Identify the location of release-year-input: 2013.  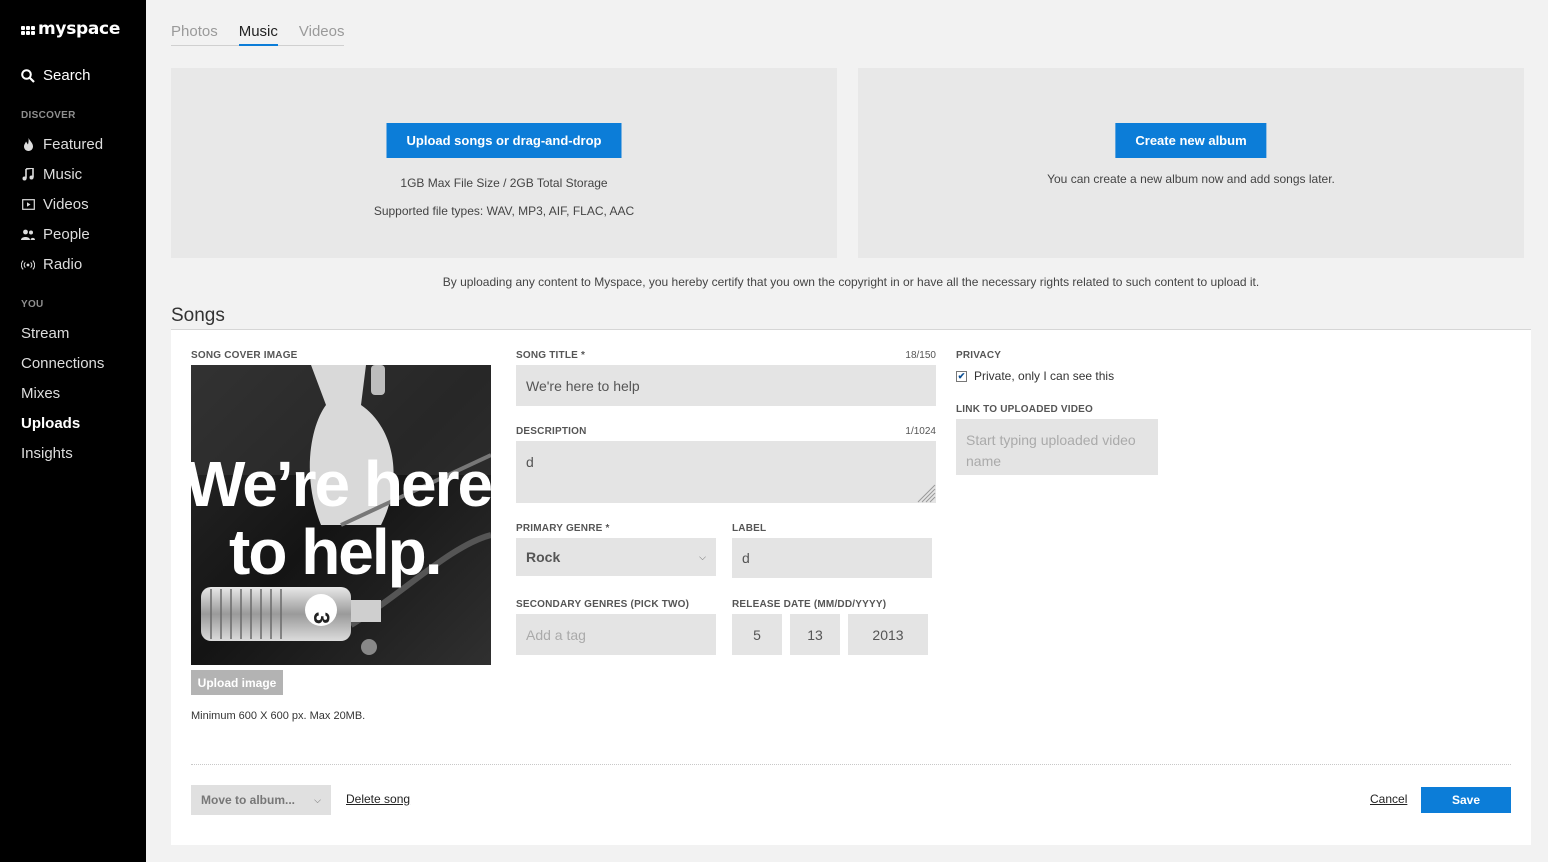
(888, 634).